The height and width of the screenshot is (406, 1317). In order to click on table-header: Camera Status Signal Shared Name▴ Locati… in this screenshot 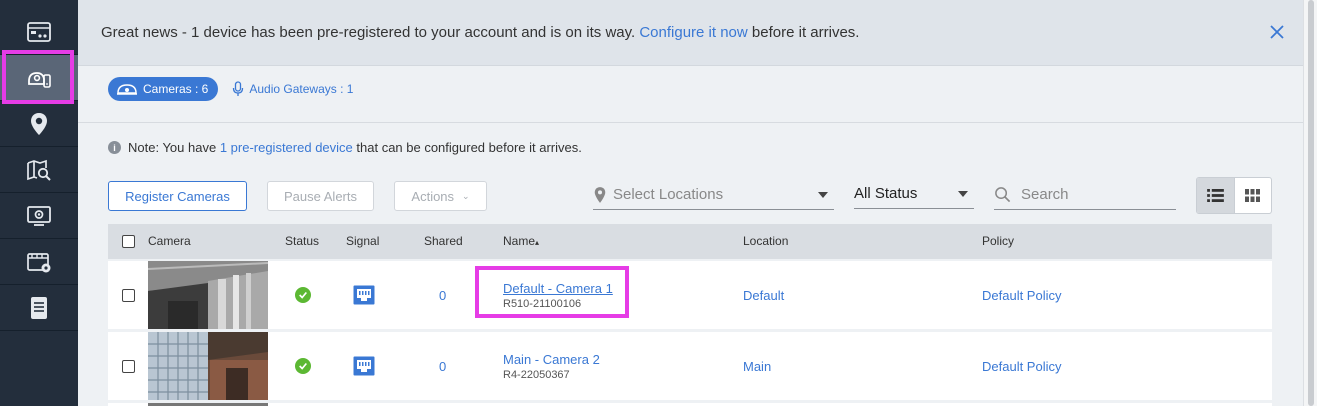, I will do `click(690, 241)`.